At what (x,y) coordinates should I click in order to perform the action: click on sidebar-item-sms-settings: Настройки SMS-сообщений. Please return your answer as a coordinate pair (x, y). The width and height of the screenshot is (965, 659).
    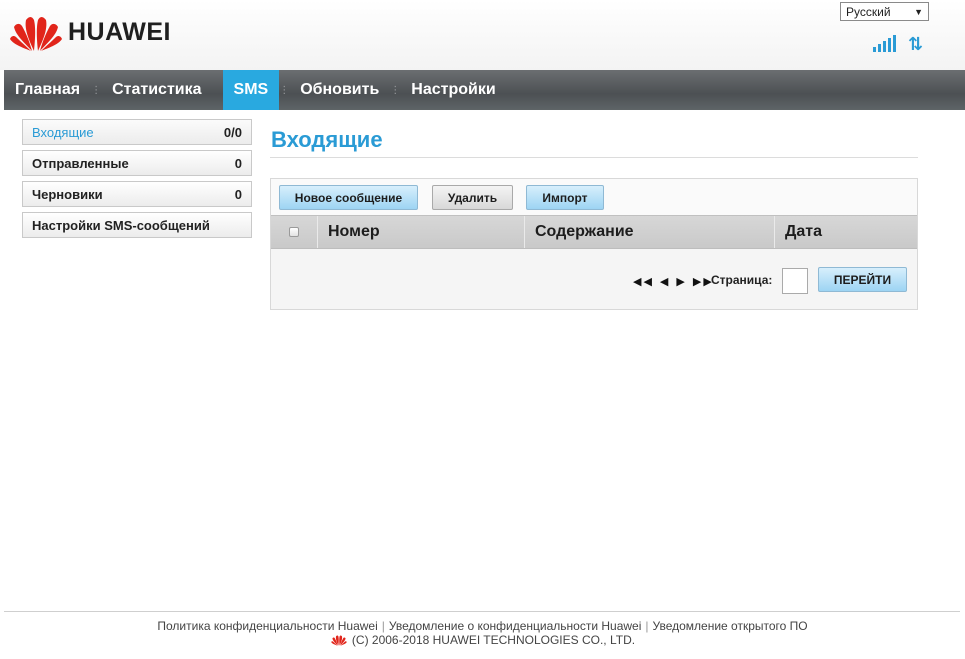
    Looking at the image, I should click on (137, 225).